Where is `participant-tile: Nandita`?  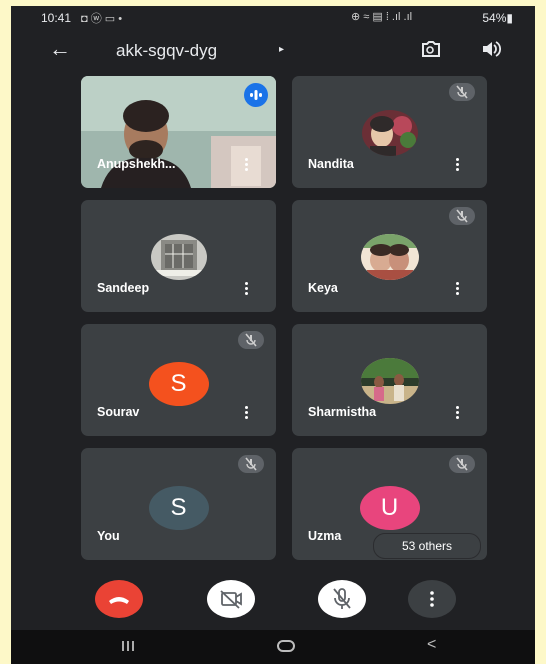 participant-tile: Nandita is located at coordinates (389, 132).